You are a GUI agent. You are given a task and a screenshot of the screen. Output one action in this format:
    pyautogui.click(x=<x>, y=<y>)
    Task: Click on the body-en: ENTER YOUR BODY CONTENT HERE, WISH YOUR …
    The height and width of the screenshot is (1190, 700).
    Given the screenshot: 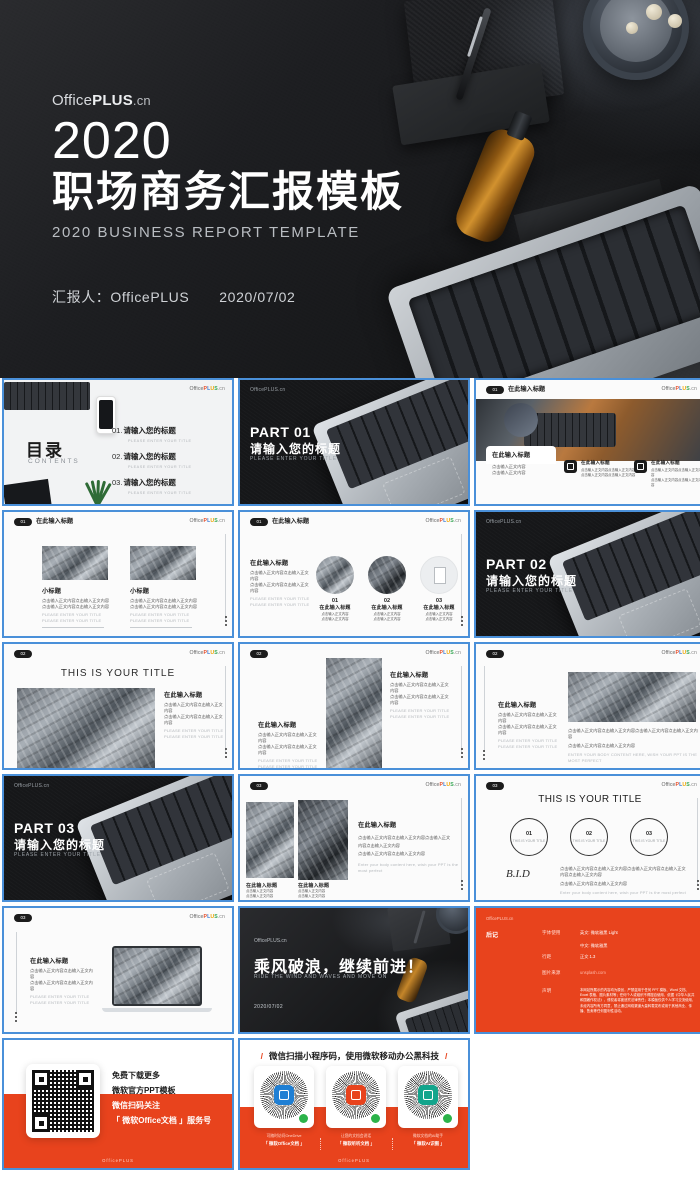 What is the action you would take?
    pyautogui.click(x=633, y=757)
    